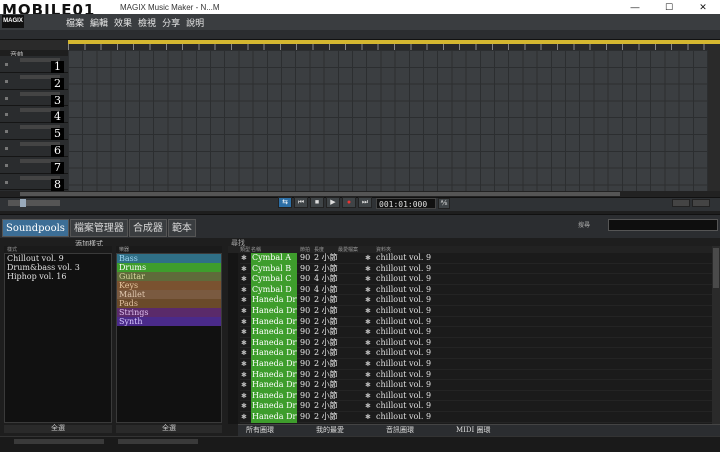 The height and width of the screenshot is (452, 720). Describe the element at coordinates (169, 267) in the screenshot. I see `instrument-item: Drums` at that location.